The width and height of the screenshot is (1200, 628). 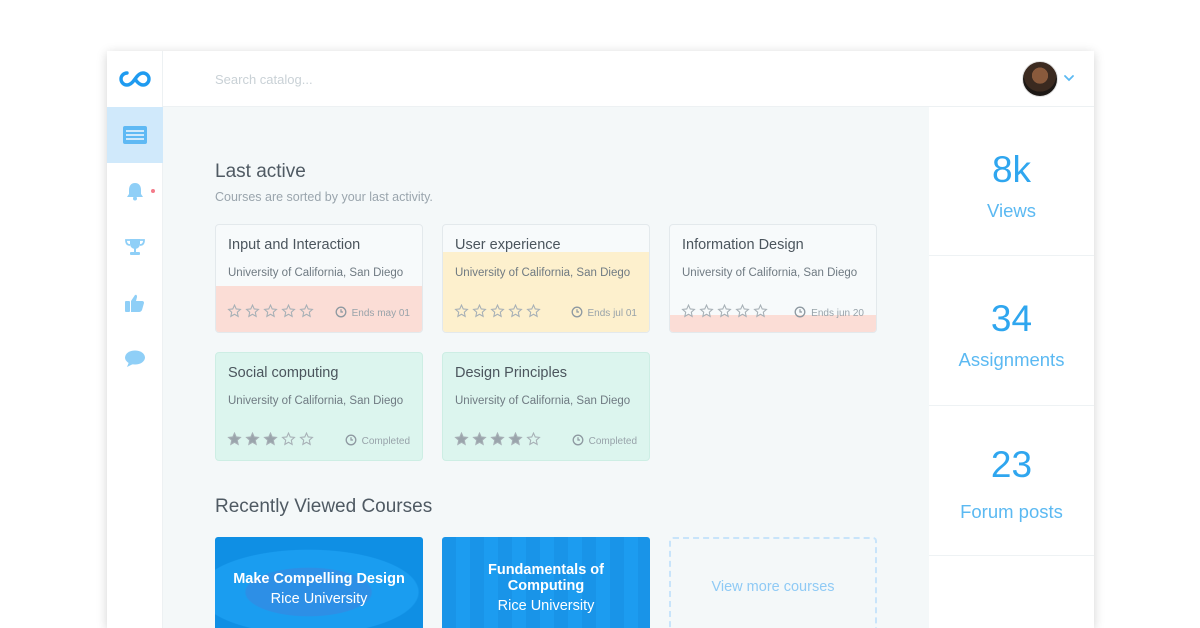 What do you see at coordinates (1011, 359) in the screenshot?
I see `stat-label: Assignments` at bounding box center [1011, 359].